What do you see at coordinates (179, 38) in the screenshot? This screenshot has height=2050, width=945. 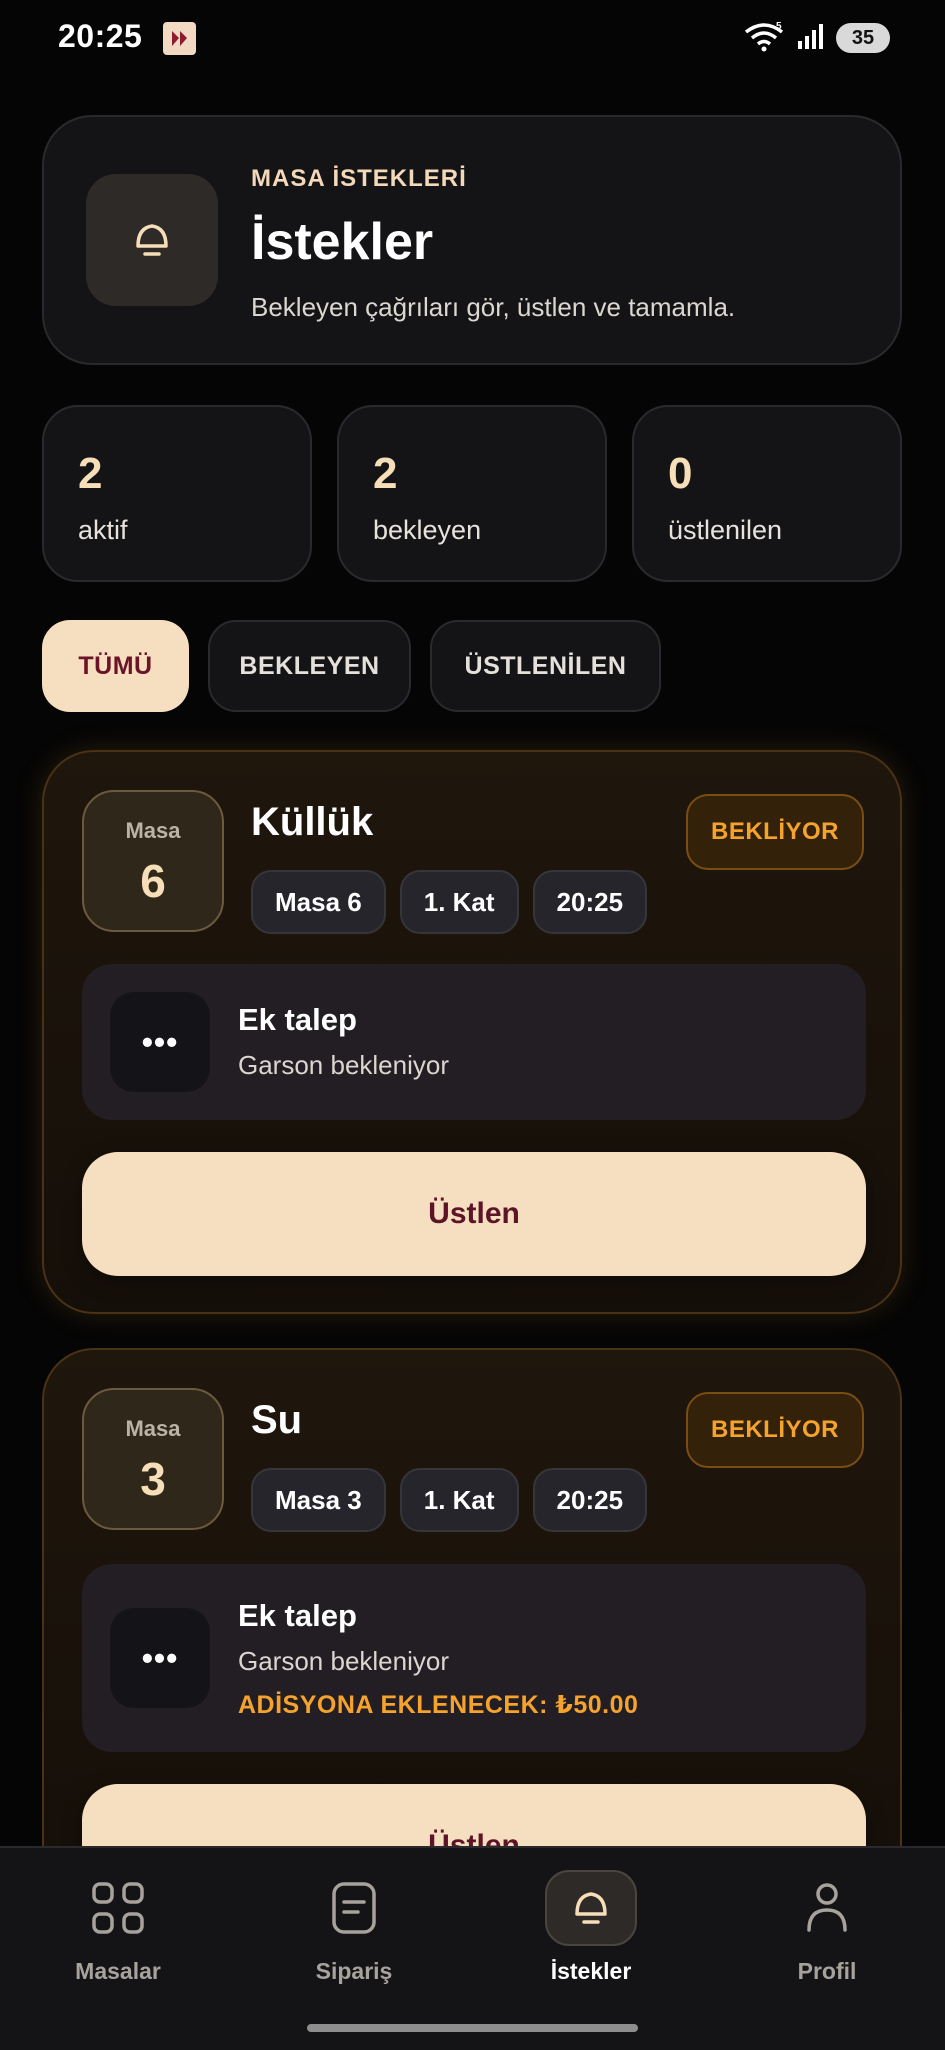 I see `app-notification-icon` at bounding box center [179, 38].